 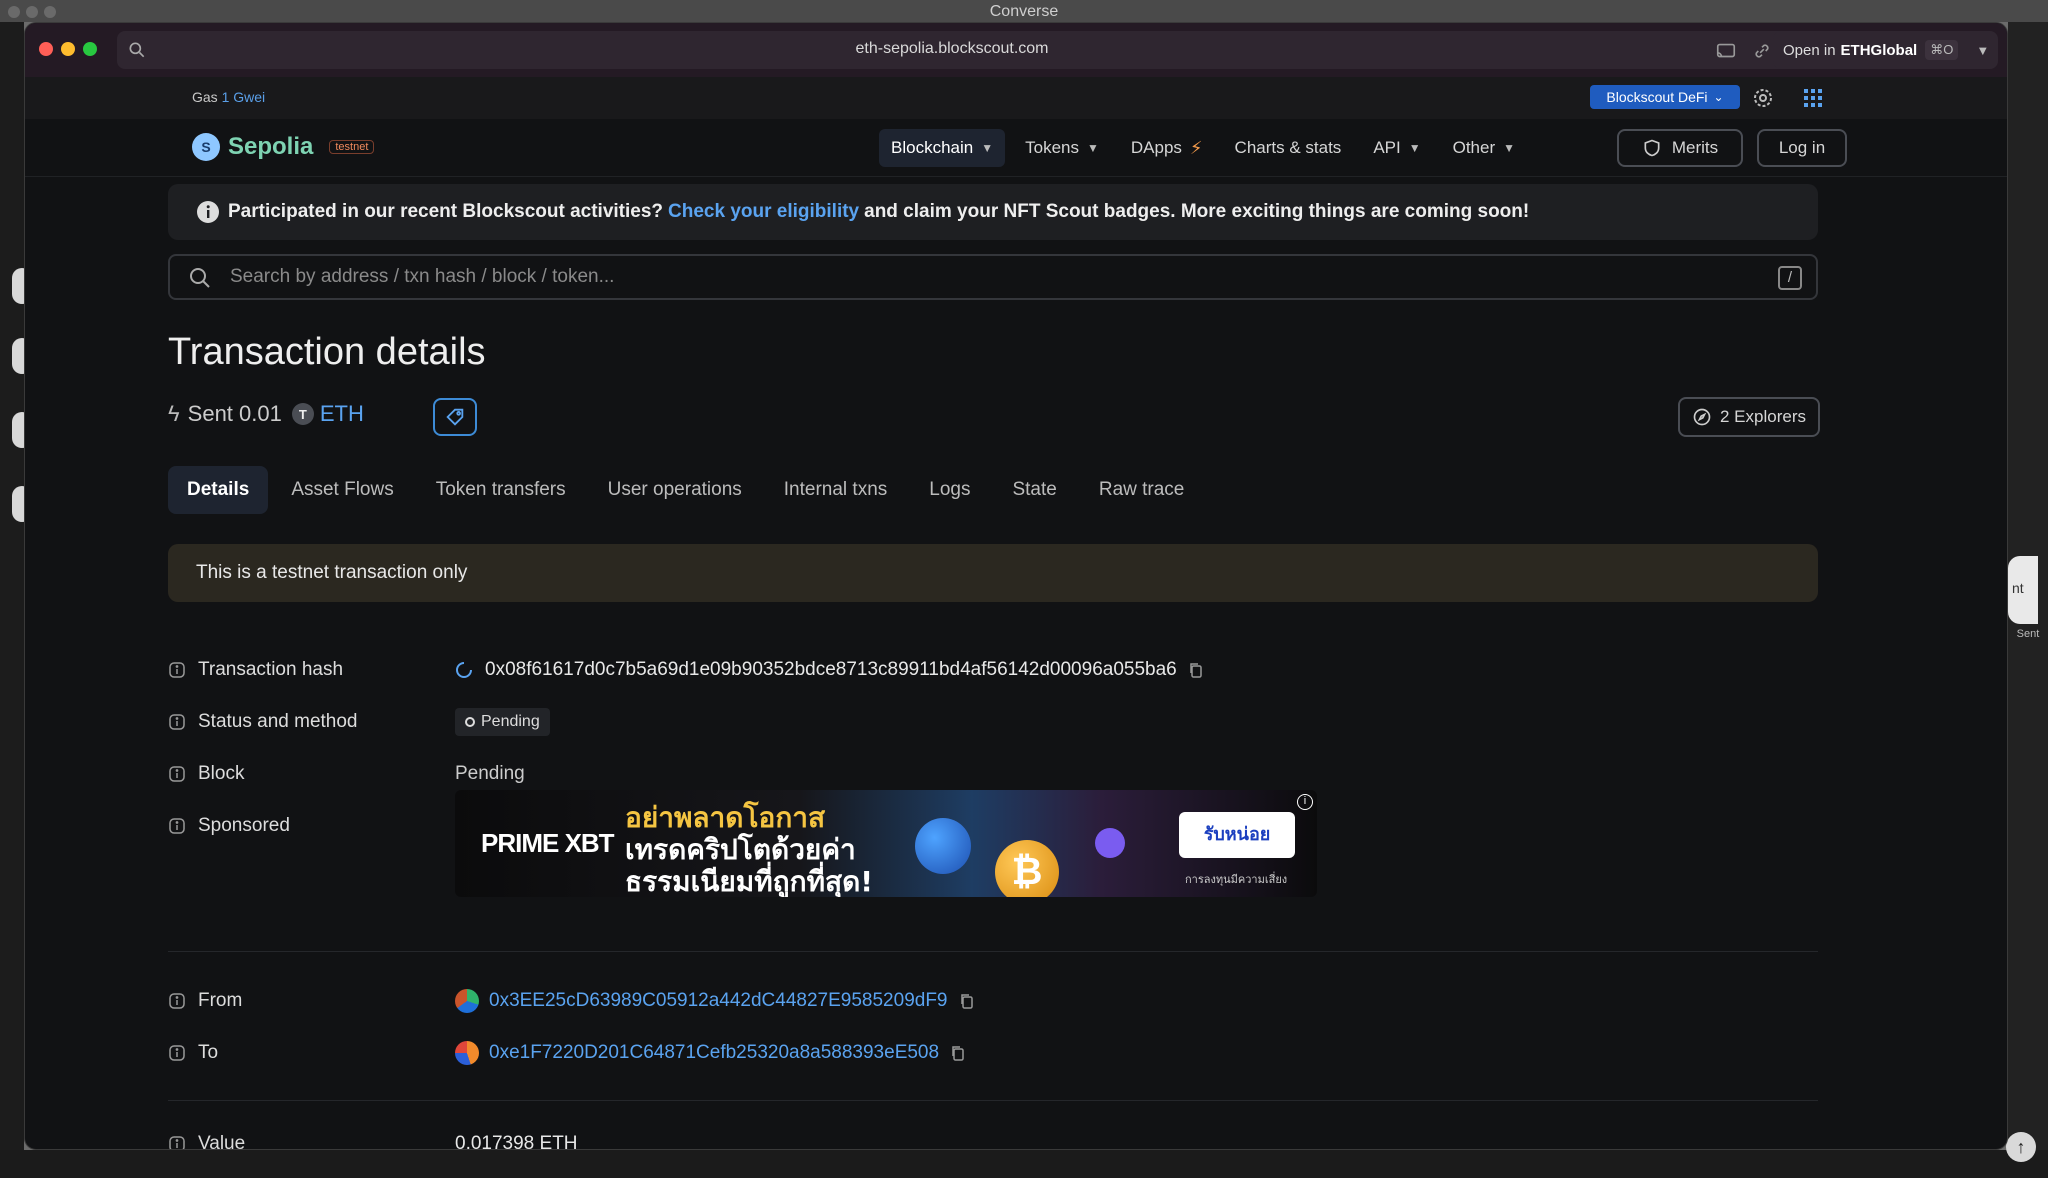 What do you see at coordinates (309, 1053) in the screenshot?
I see `detail-row-to: To` at bounding box center [309, 1053].